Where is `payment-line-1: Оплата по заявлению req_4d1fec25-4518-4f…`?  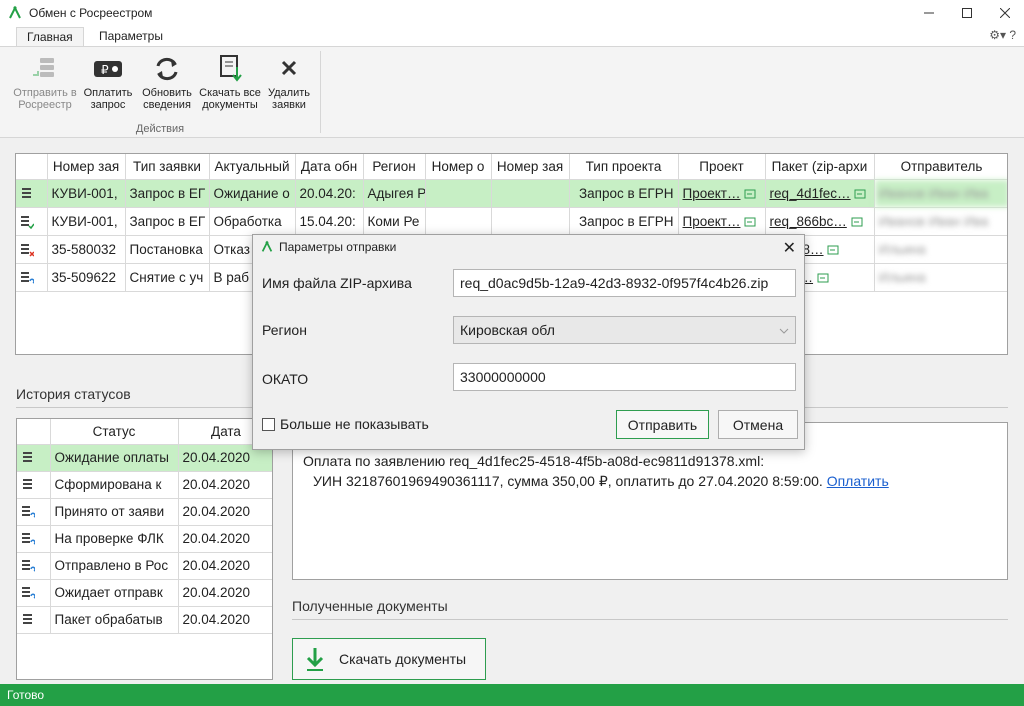 payment-line-1: Оплата по заявлению req_4d1fec25-4518-4f… is located at coordinates (534, 461).